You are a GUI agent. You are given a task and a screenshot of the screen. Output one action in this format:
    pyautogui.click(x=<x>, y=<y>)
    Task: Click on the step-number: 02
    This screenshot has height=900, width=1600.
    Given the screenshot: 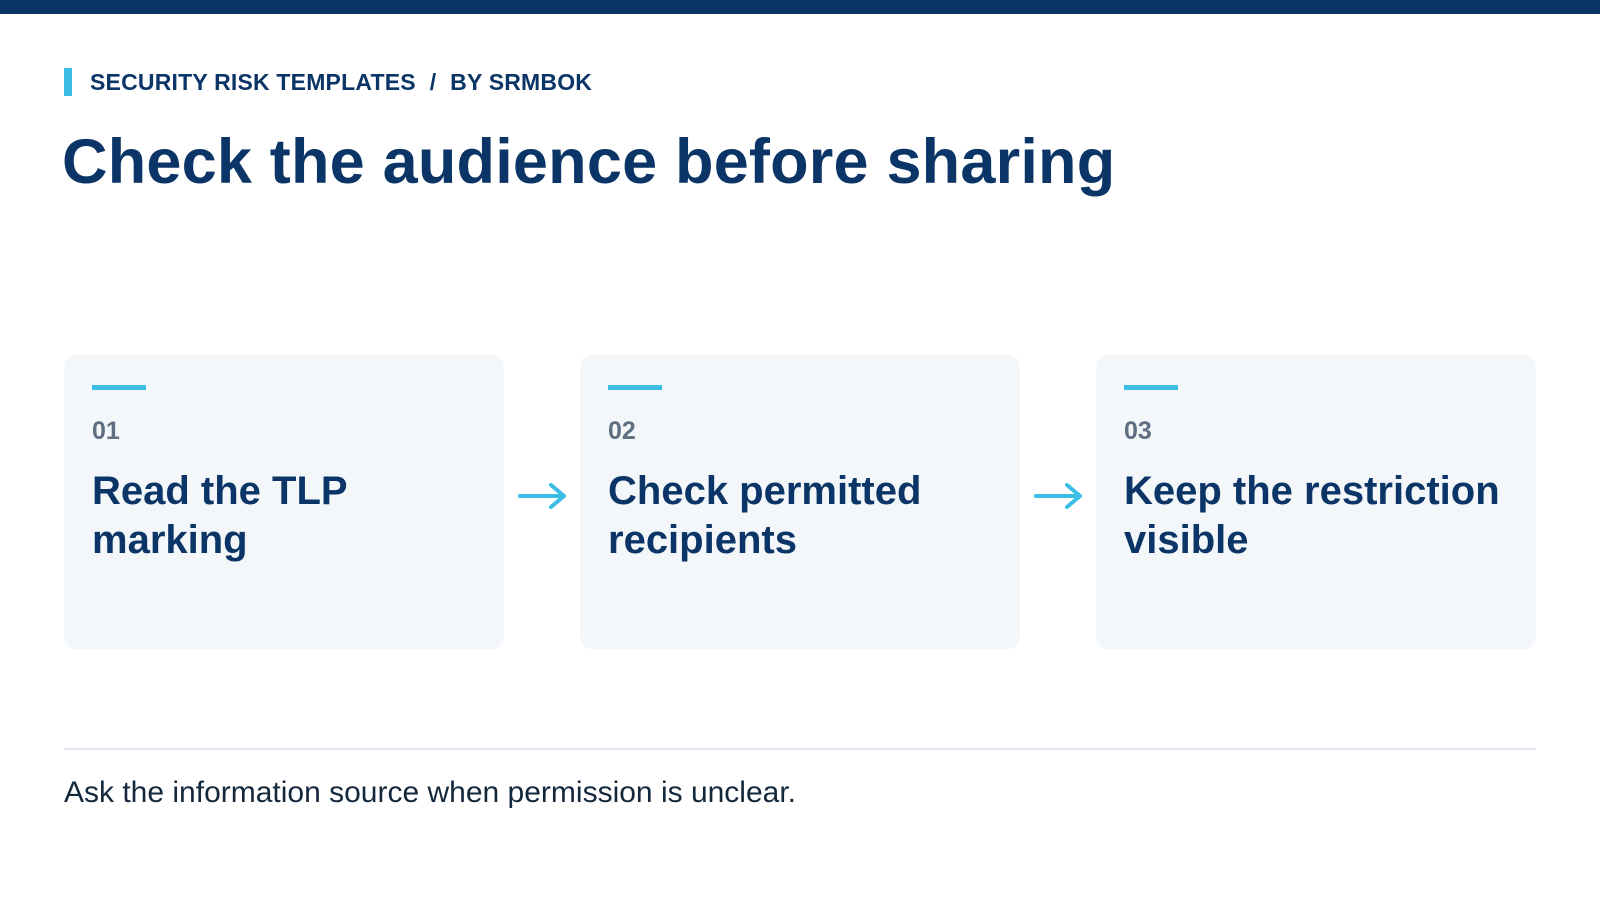 What is the action you would take?
    pyautogui.click(x=622, y=431)
    